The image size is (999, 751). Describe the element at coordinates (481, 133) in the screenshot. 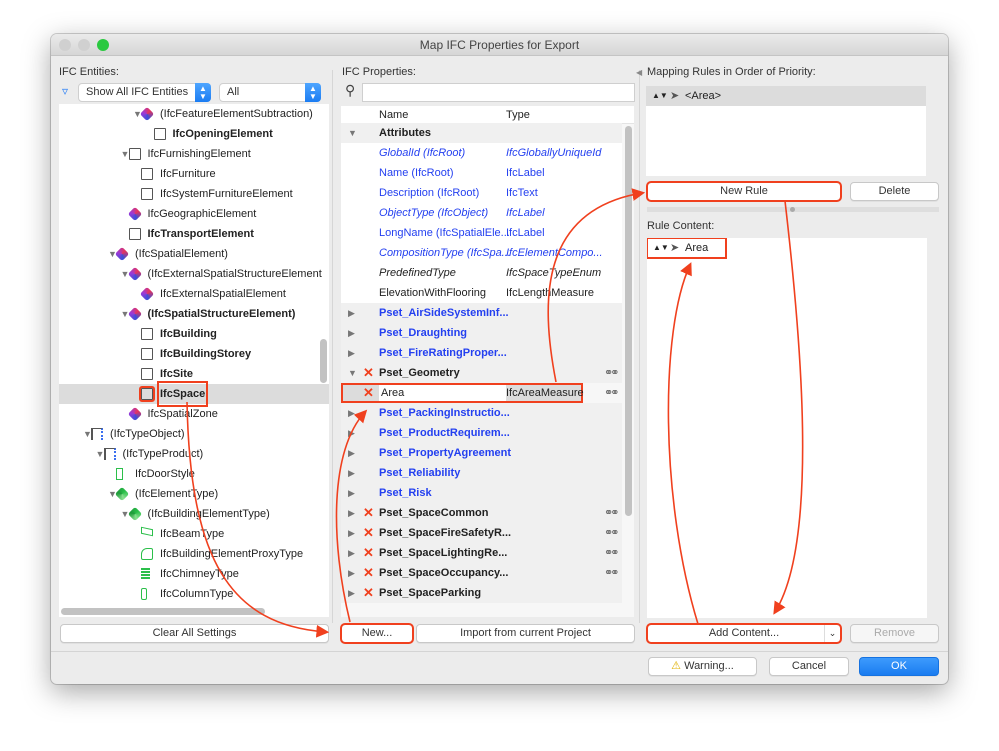

I see `property-group-row: ▼ Attributes` at that location.